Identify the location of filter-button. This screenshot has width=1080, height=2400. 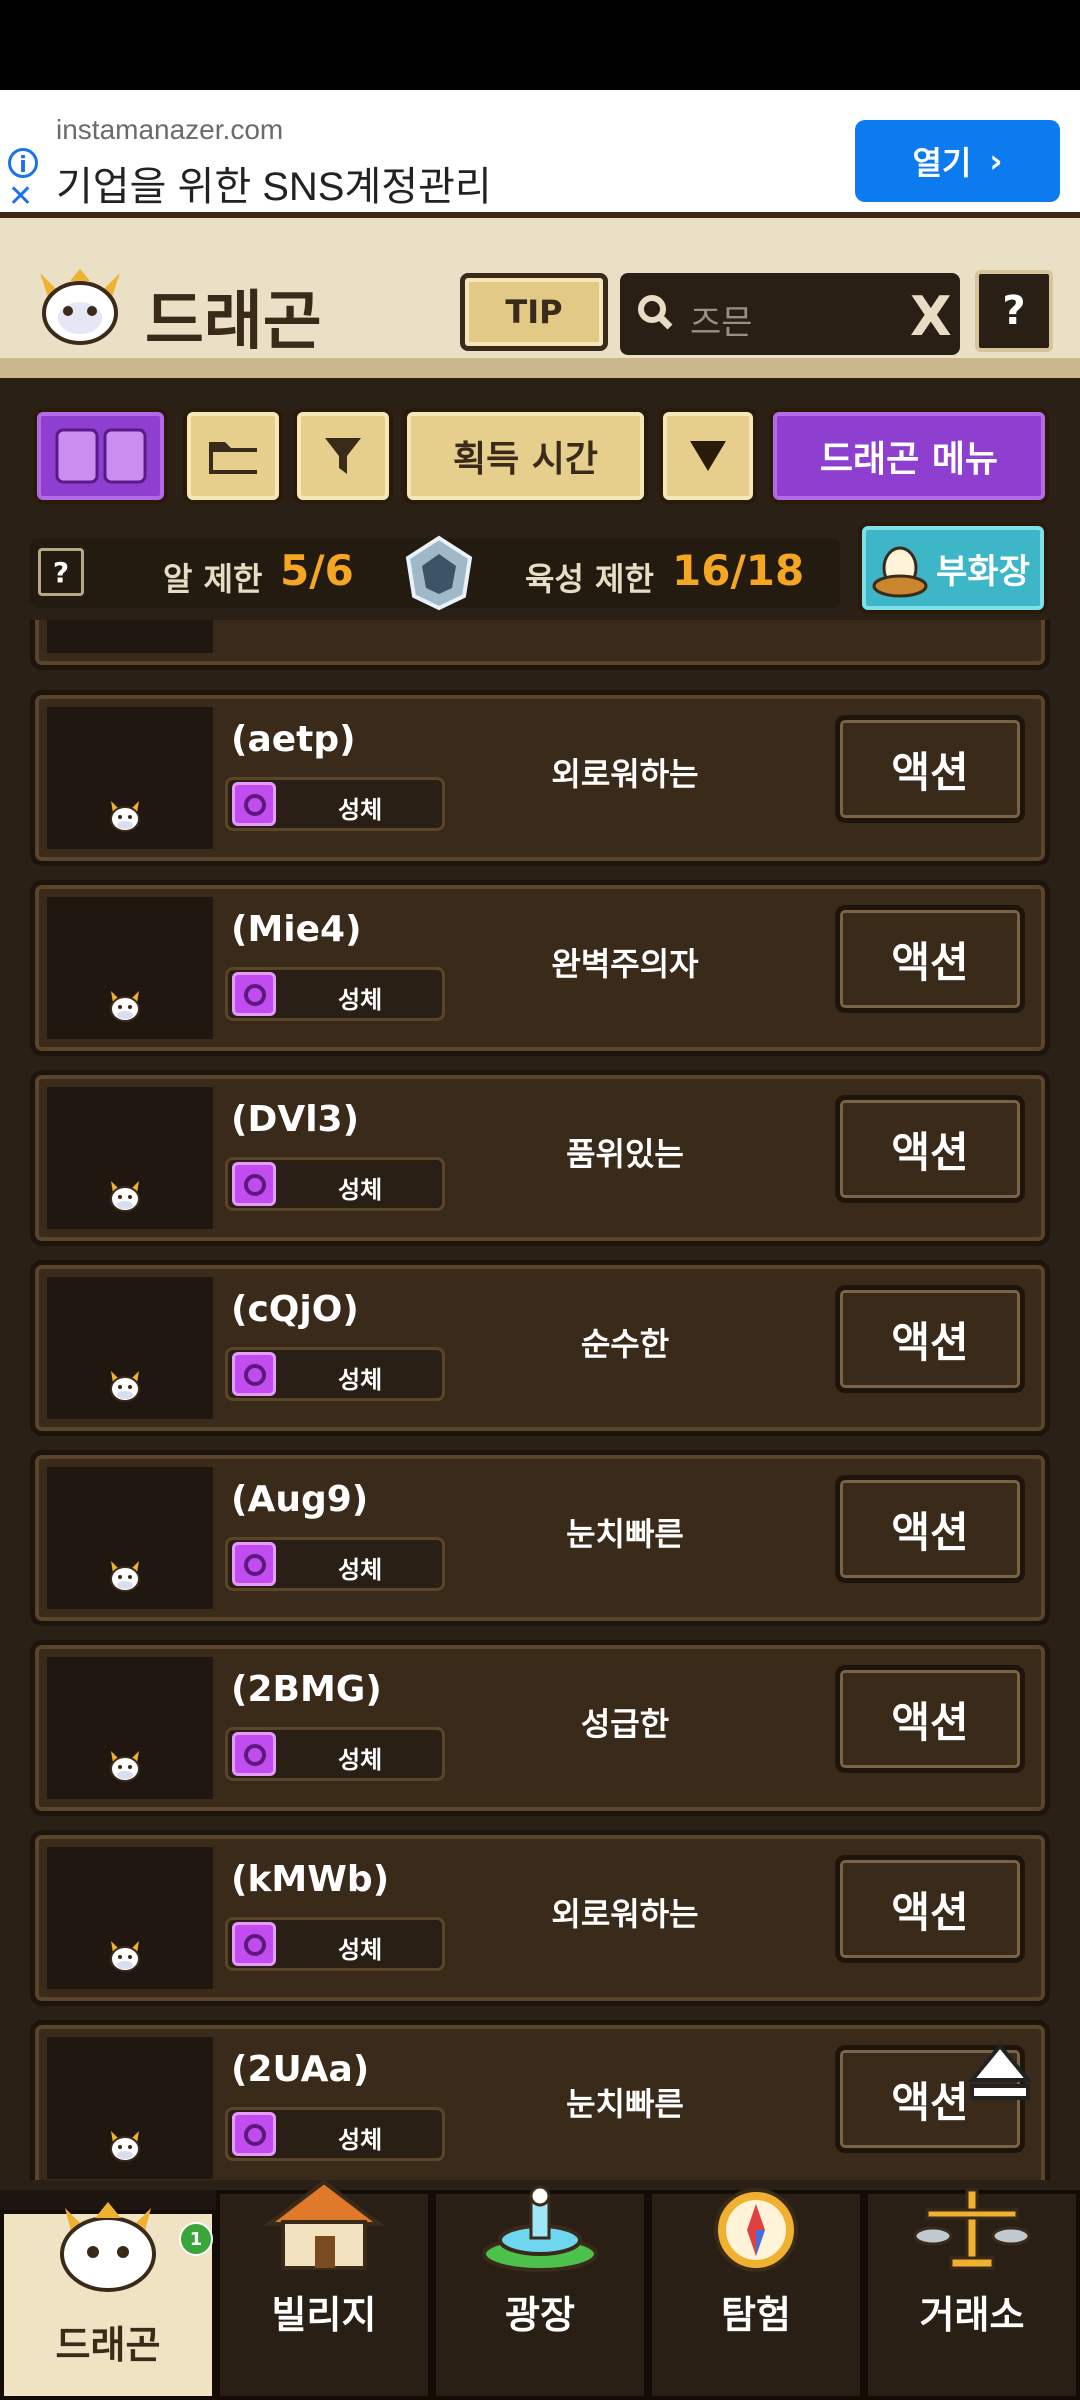
(343, 456).